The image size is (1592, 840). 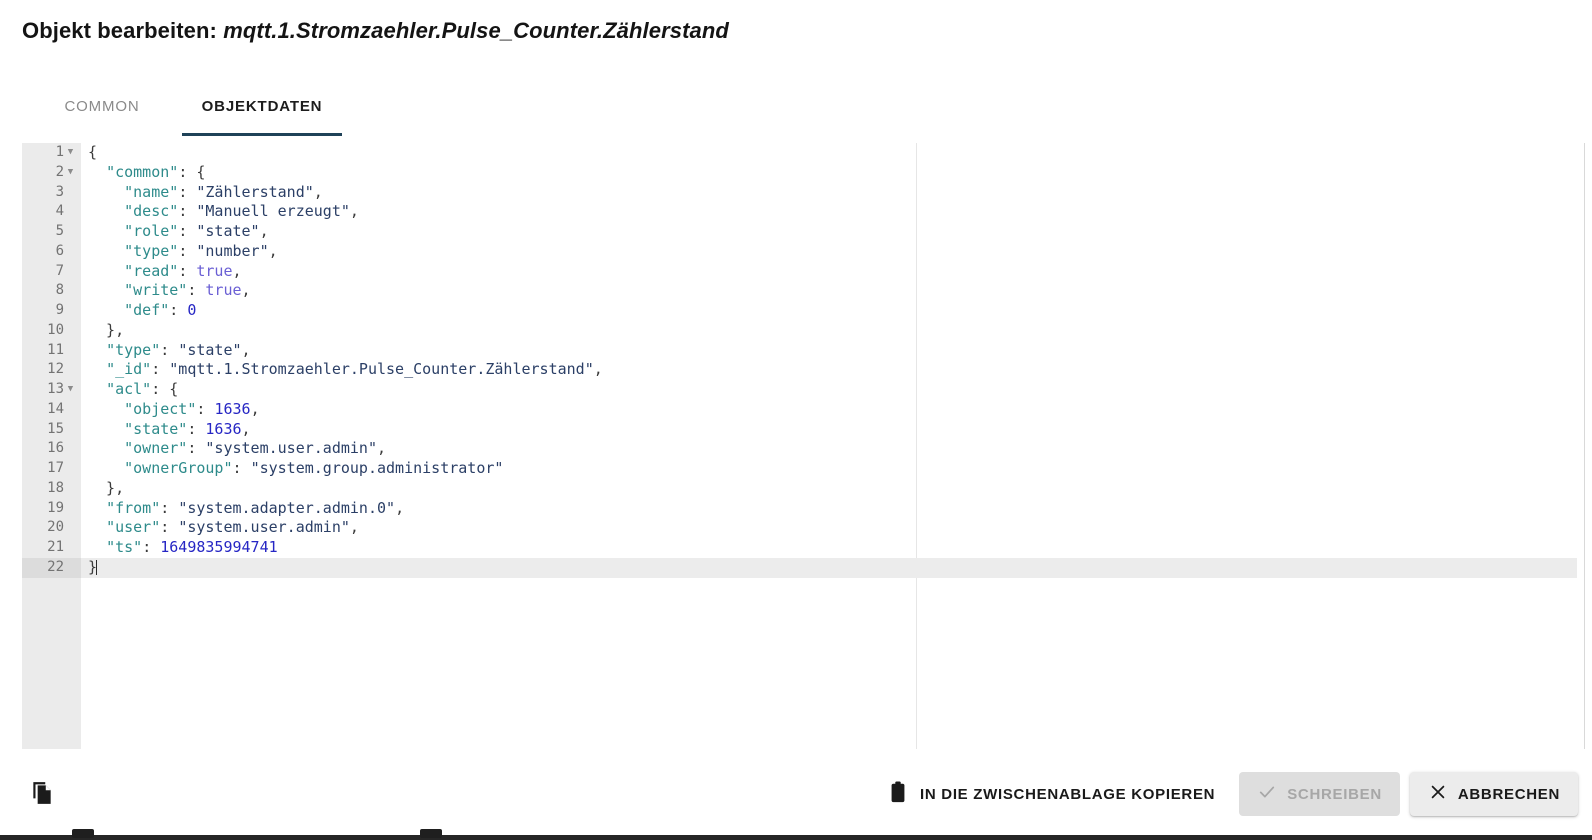 I want to click on line-number: 6, so click(x=59, y=250).